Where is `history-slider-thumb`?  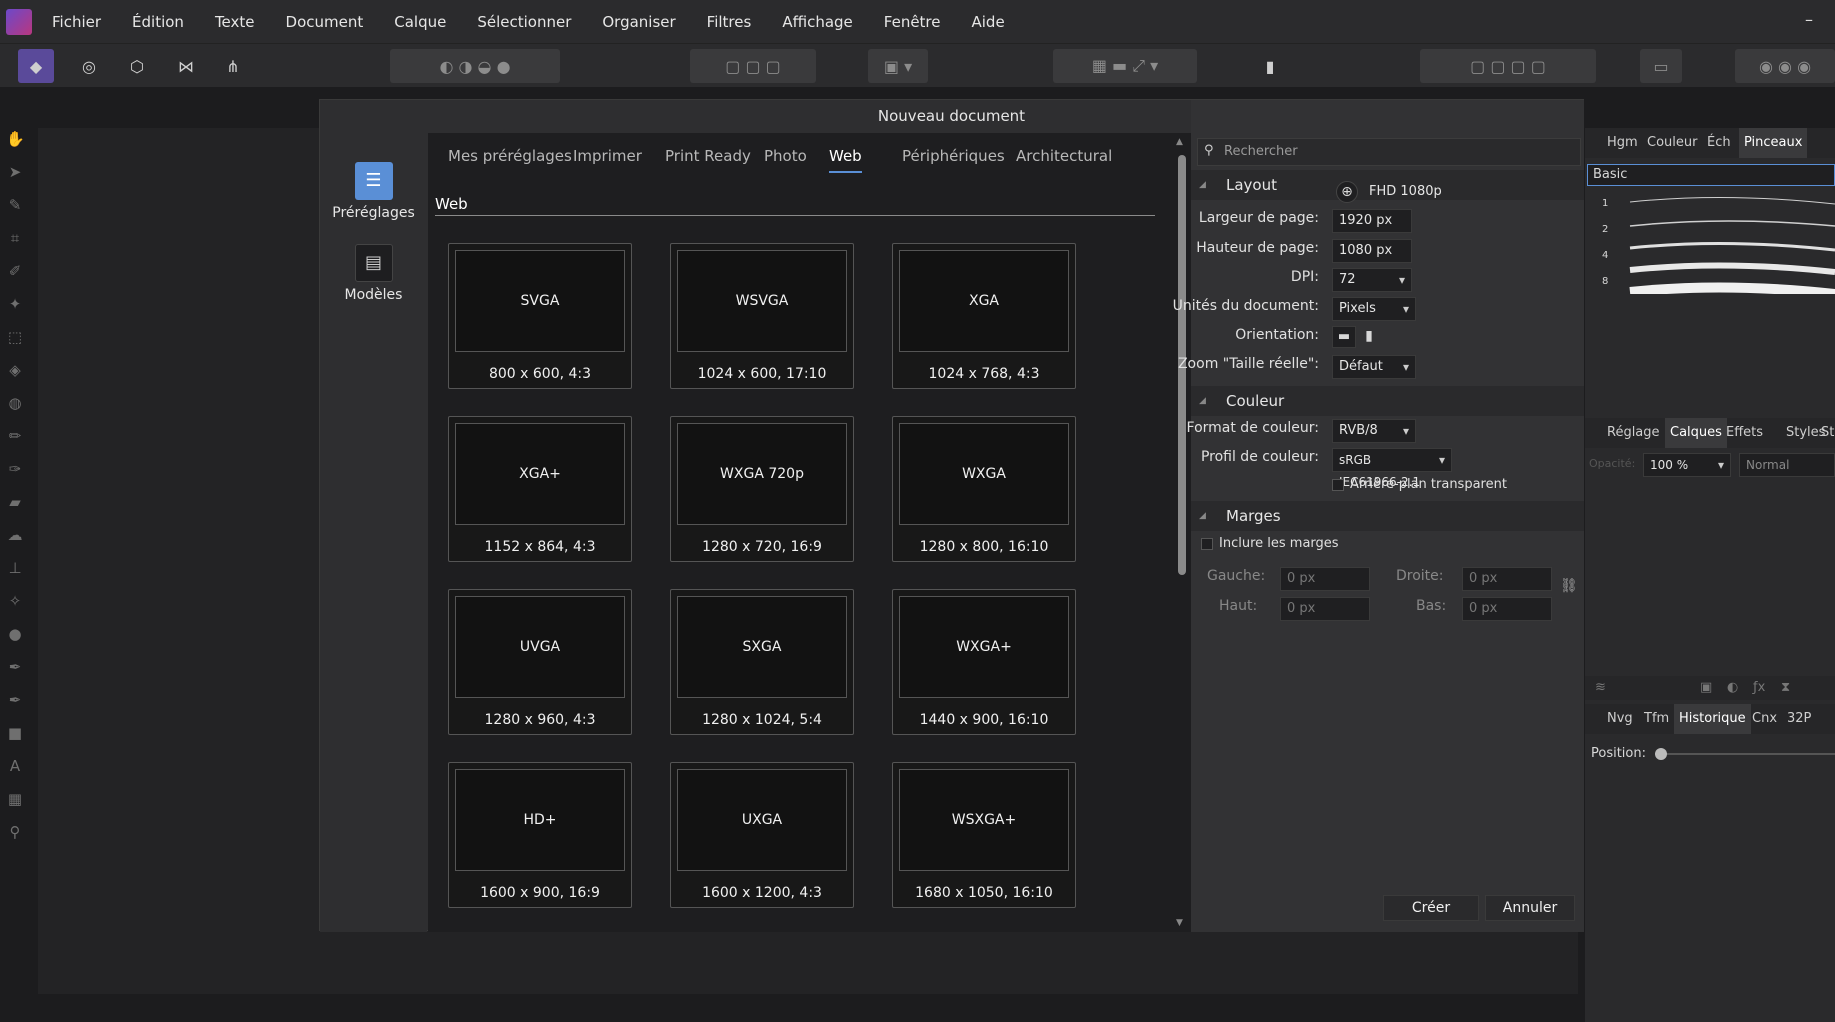
history-slider-thumb is located at coordinates (1661, 754).